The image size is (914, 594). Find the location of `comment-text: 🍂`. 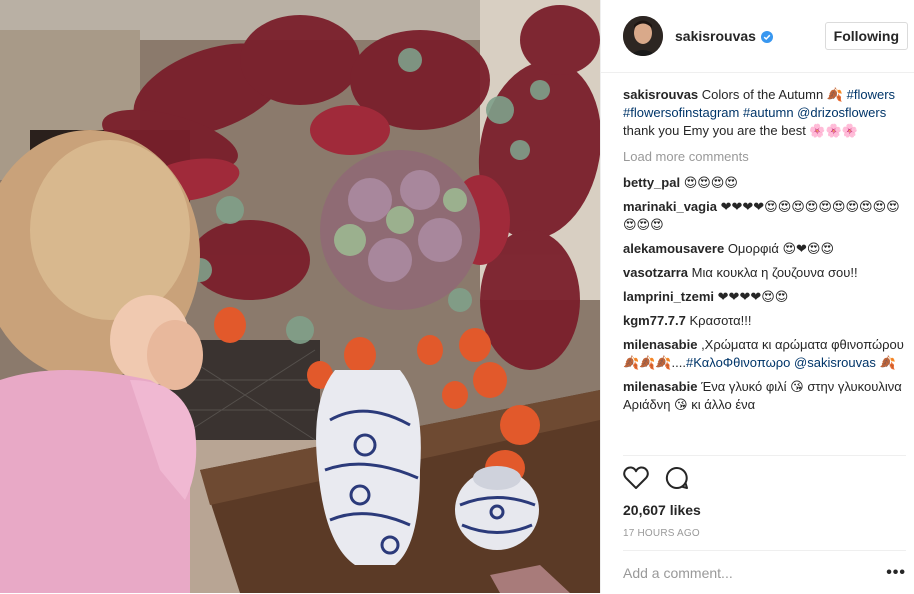

comment-text: 🍂 is located at coordinates (887, 362).